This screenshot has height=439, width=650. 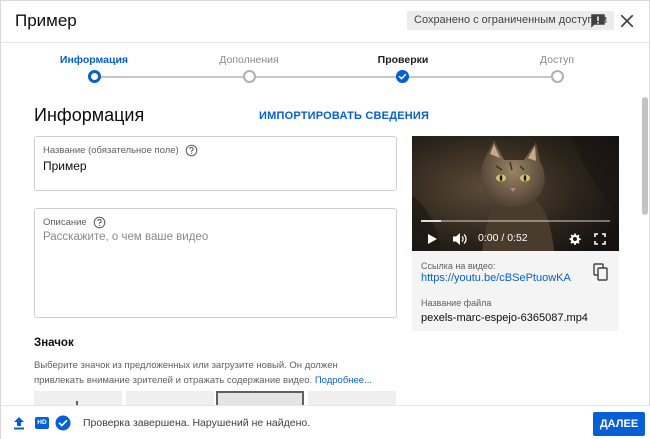 What do you see at coordinates (111, 151) in the screenshot?
I see `title-label-text: Название (обязательное поле)` at bounding box center [111, 151].